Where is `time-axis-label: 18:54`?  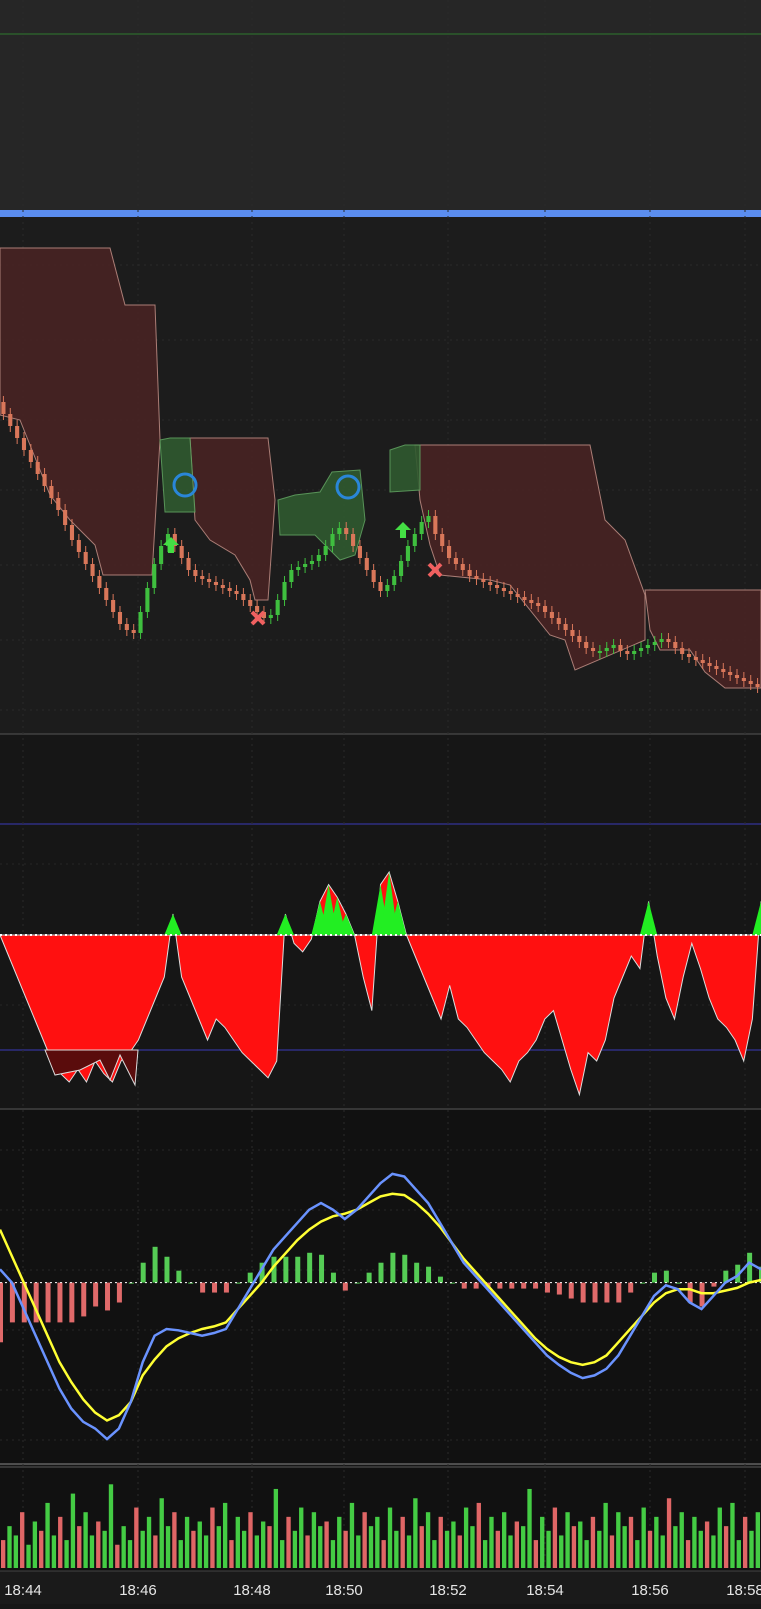 time-axis-label: 18:54 is located at coordinates (545, 1590).